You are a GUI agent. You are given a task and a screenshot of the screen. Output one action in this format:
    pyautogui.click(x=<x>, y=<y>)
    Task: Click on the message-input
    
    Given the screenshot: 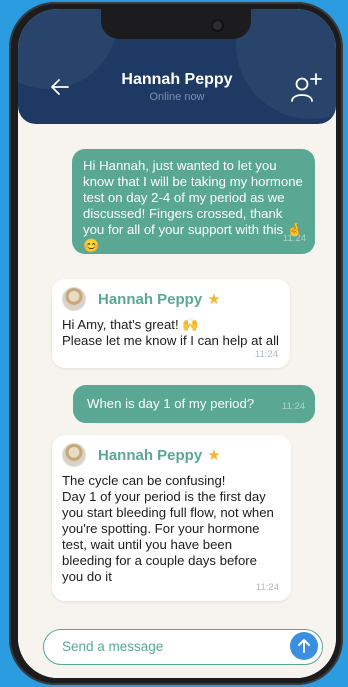 What is the action you would take?
    pyautogui.click(x=172, y=646)
    